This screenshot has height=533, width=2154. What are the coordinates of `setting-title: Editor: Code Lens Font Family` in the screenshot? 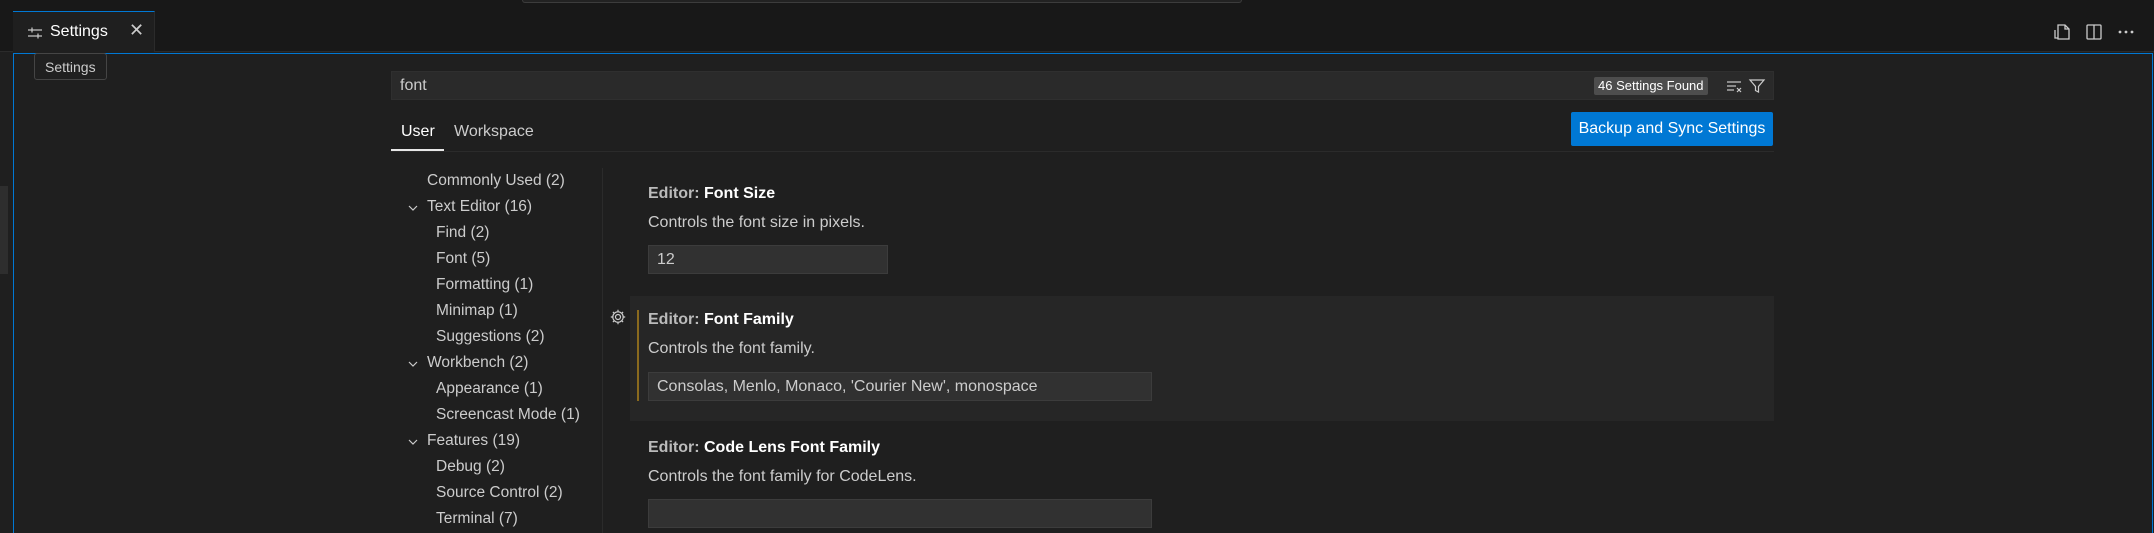 It's located at (764, 447).